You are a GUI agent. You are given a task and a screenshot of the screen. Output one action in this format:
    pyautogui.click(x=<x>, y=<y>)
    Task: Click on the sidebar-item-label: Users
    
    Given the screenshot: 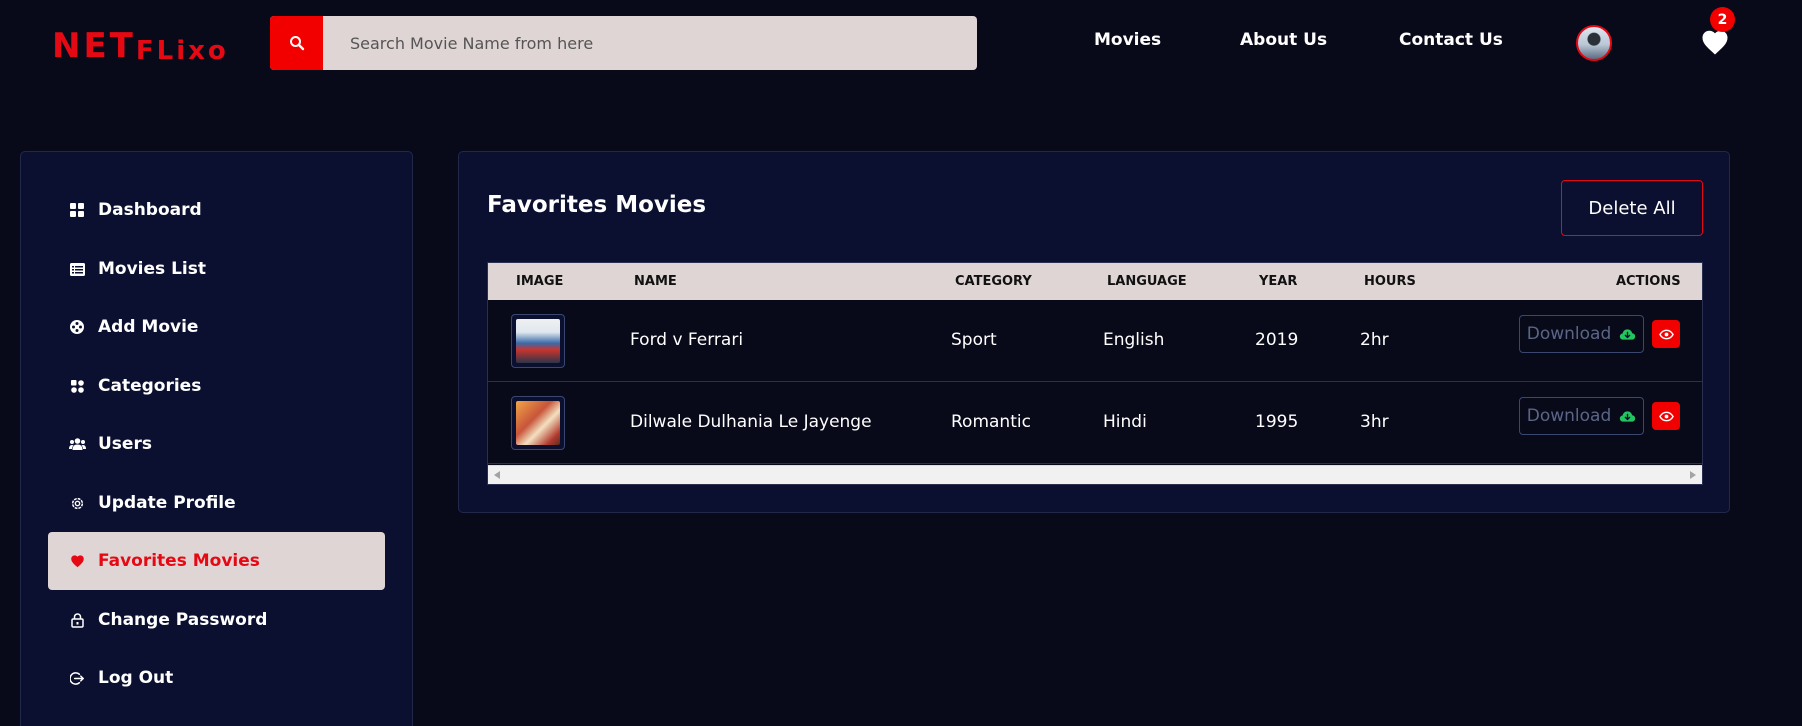 What is the action you would take?
    pyautogui.click(x=125, y=444)
    